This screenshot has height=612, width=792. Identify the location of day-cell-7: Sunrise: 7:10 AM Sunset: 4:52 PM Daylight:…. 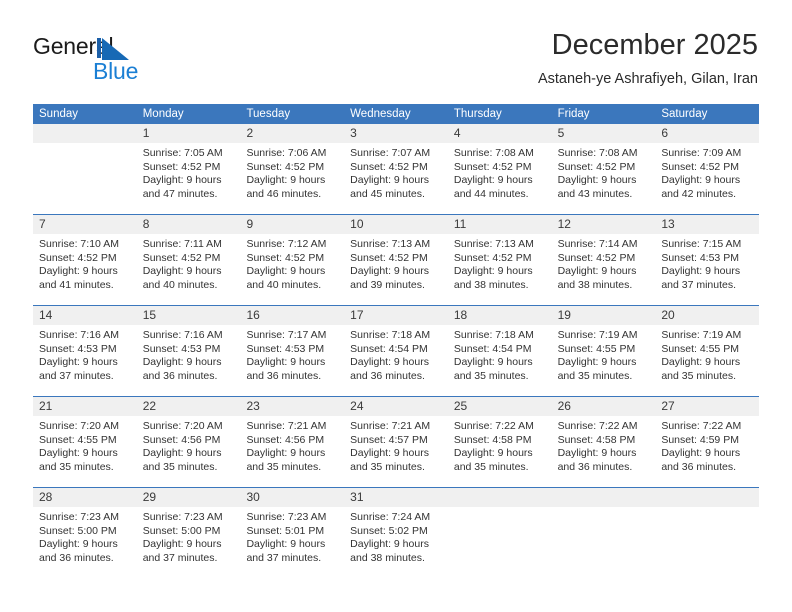
(85, 269).